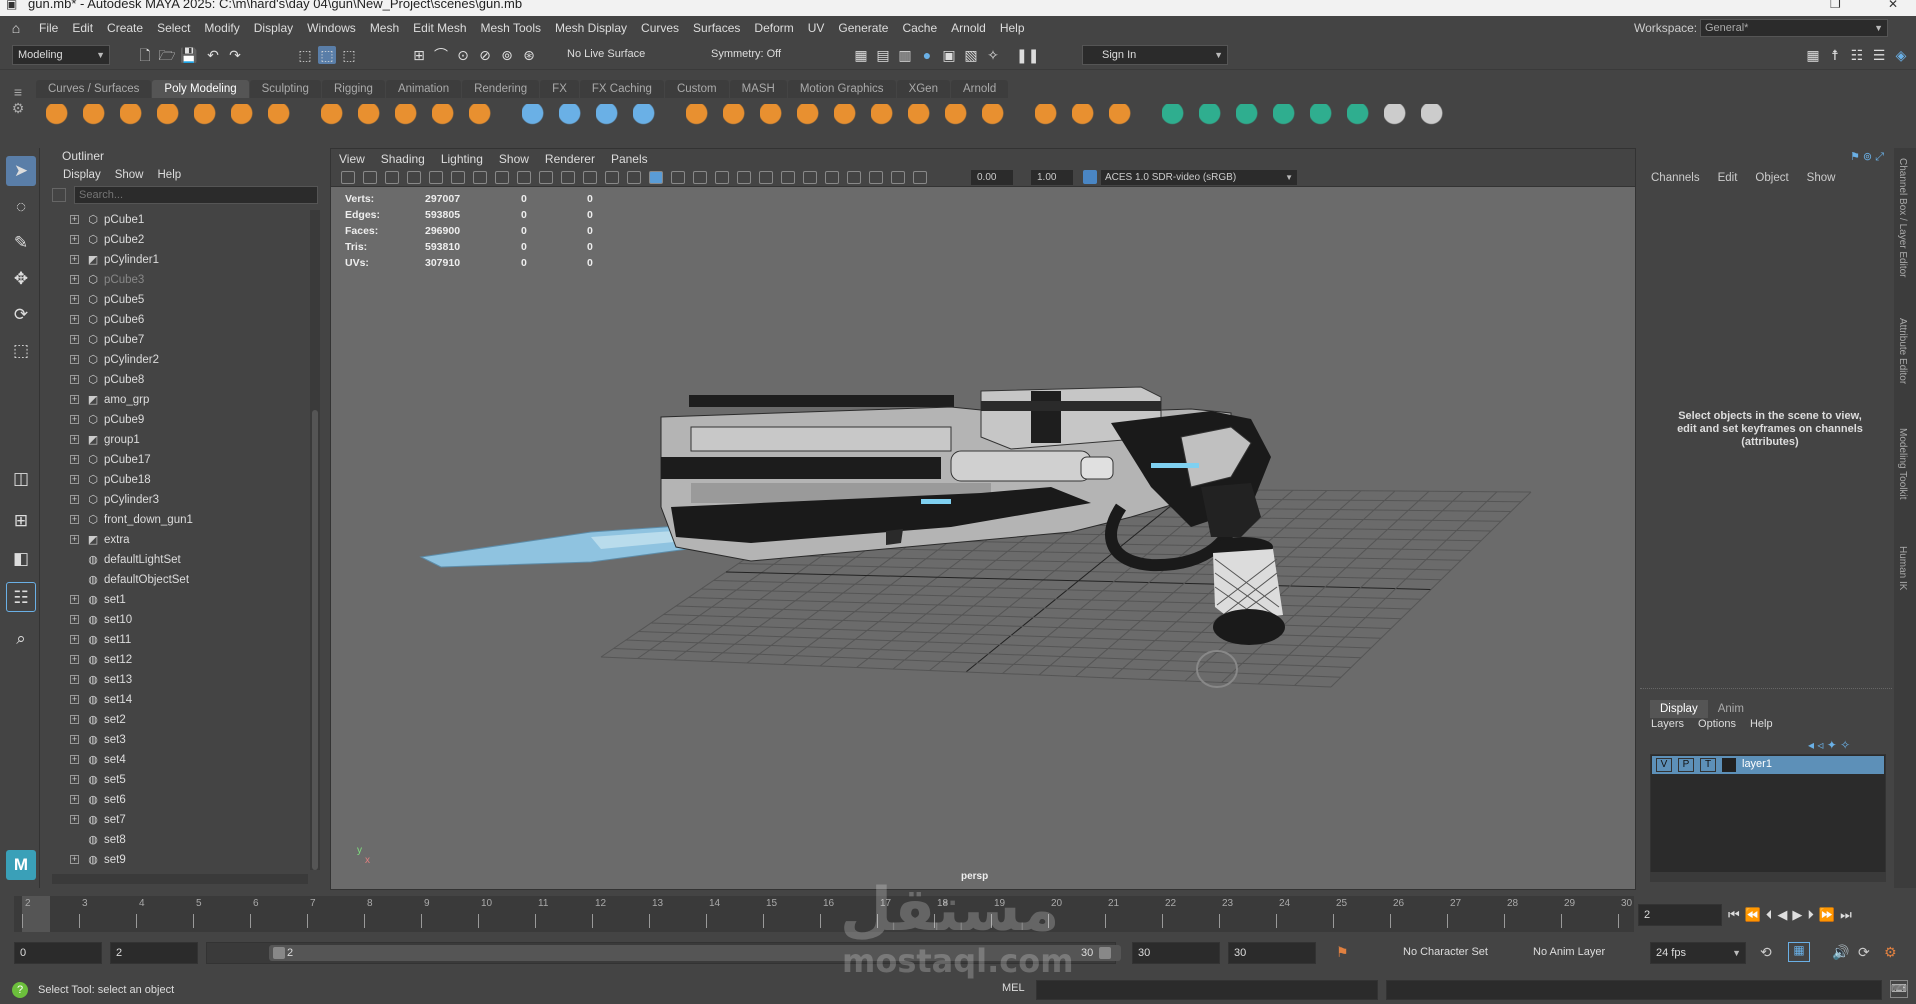 This screenshot has height=1004, width=1916. Describe the element at coordinates (305, 55) in the screenshot. I see `select-hierarchy-icon: ⬚` at that location.